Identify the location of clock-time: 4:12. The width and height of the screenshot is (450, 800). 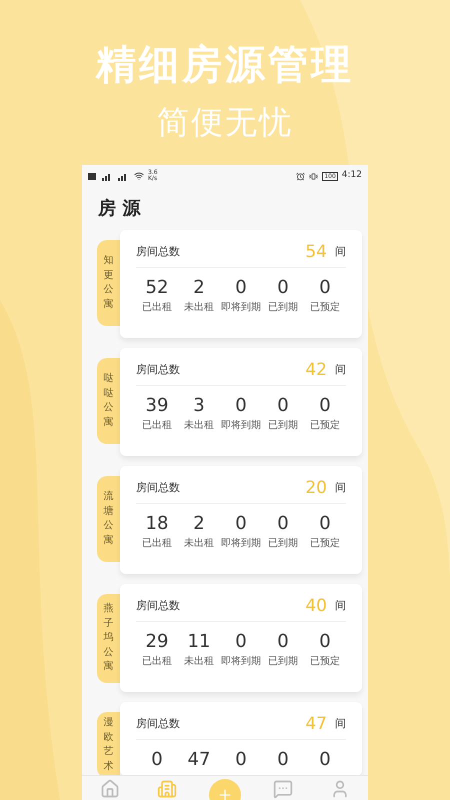
(352, 175).